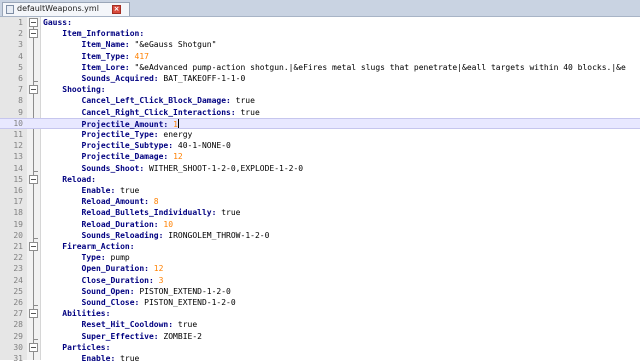  I want to click on line-number: 19, so click(18, 224).